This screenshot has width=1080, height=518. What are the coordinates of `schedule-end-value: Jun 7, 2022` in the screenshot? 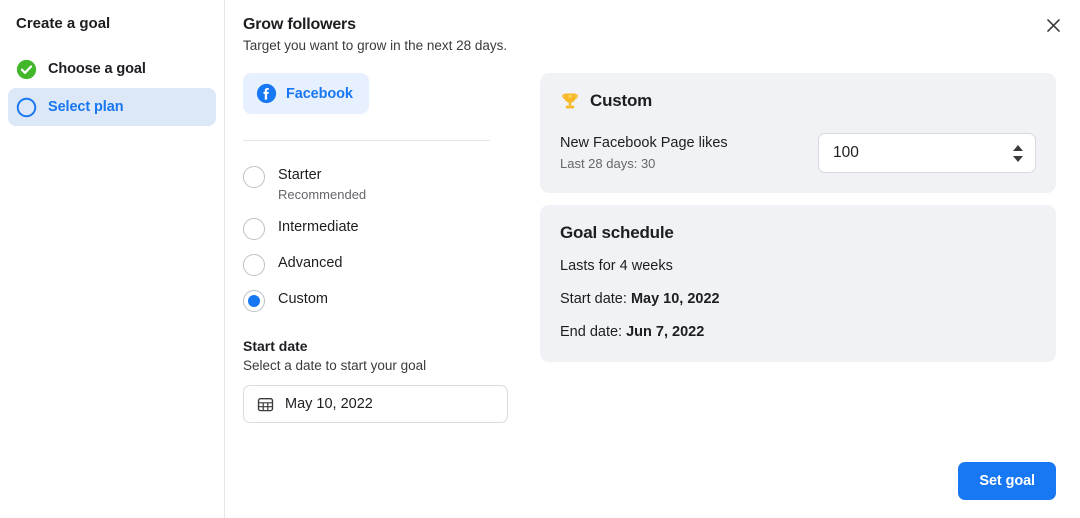 It's located at (665, 332).